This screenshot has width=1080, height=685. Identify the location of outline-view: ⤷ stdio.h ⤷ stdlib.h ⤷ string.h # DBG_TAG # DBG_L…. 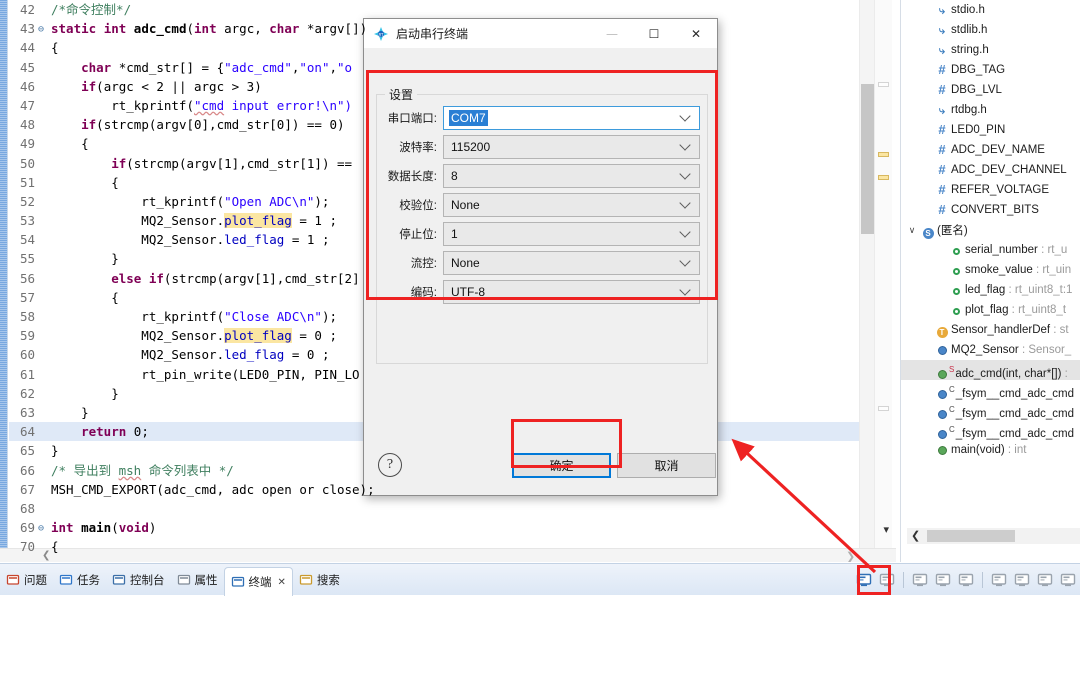
(990, 281).